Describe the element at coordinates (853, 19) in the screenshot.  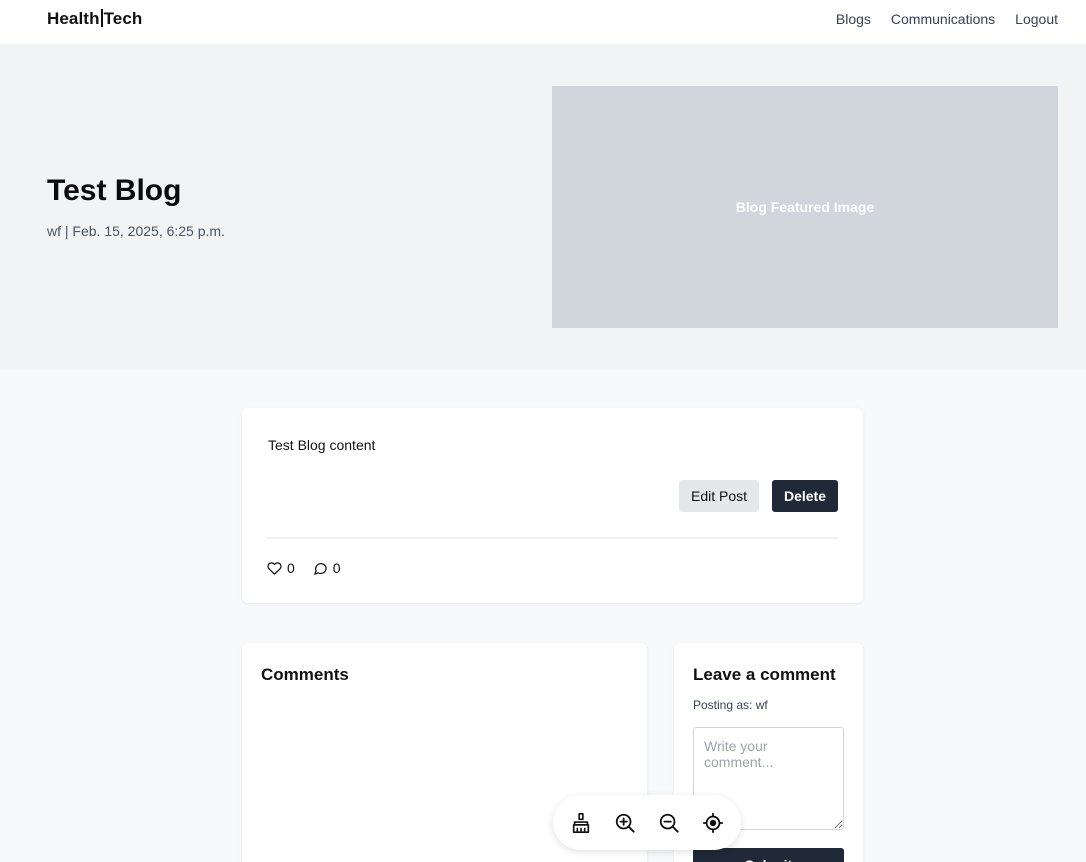
I see `nav-link-blogs: Blogs` at that location.